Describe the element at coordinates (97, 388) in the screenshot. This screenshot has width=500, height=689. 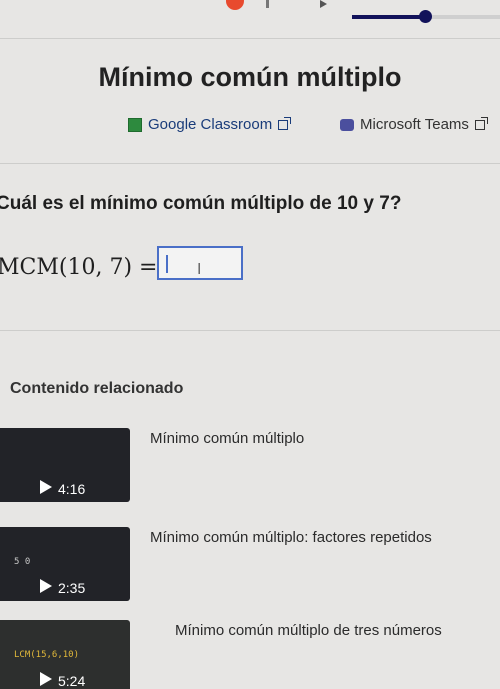
I see `related-content-heading: Contenido relacionado` at that location.